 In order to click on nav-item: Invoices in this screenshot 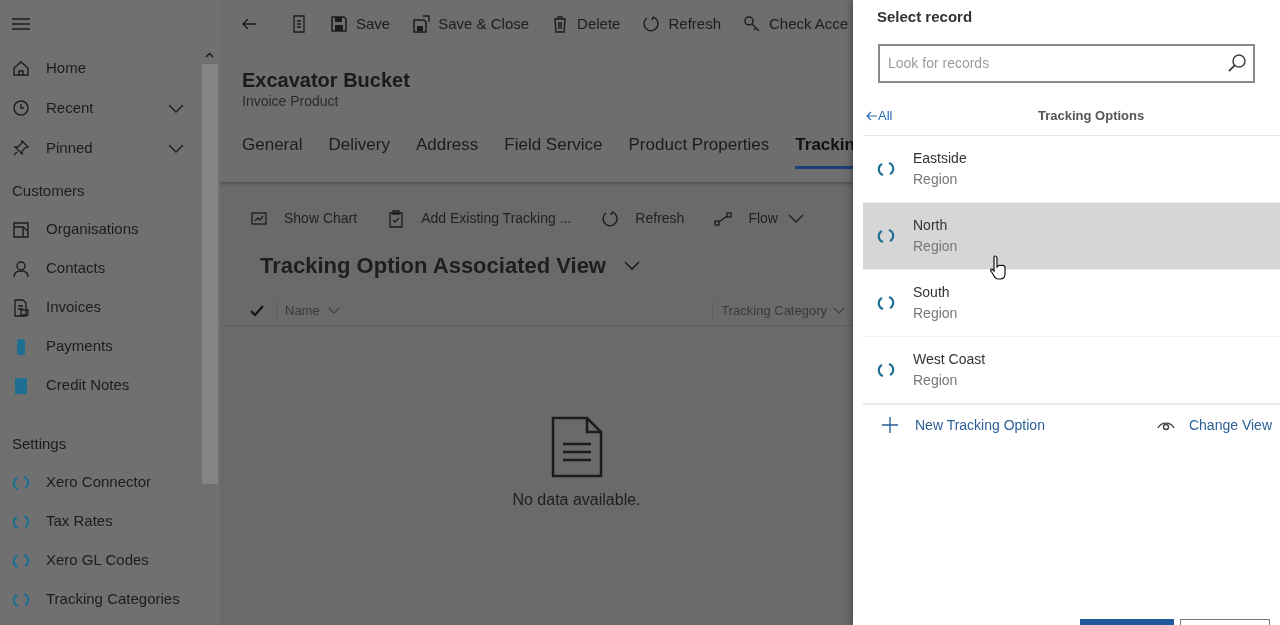, I will do `click(74, 307)`.